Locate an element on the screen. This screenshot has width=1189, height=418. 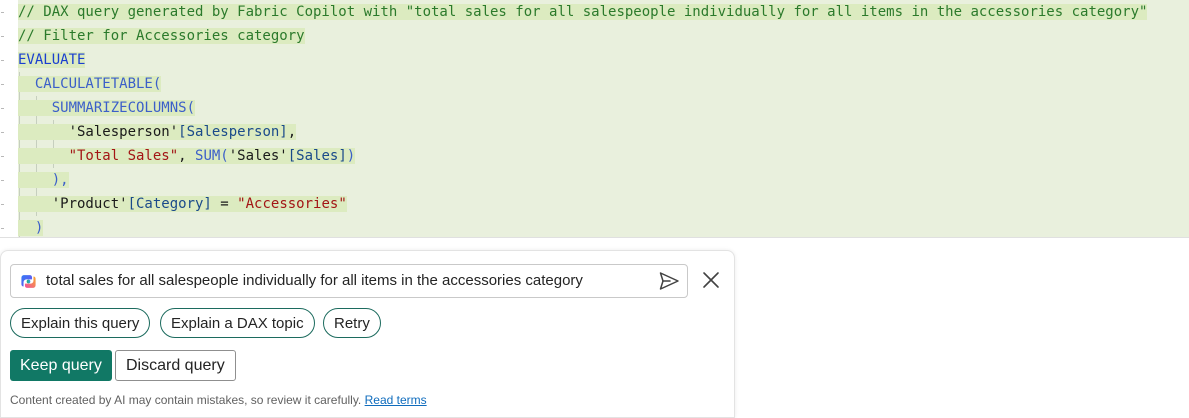
editor-gutter is located at coordinates (3, 119).